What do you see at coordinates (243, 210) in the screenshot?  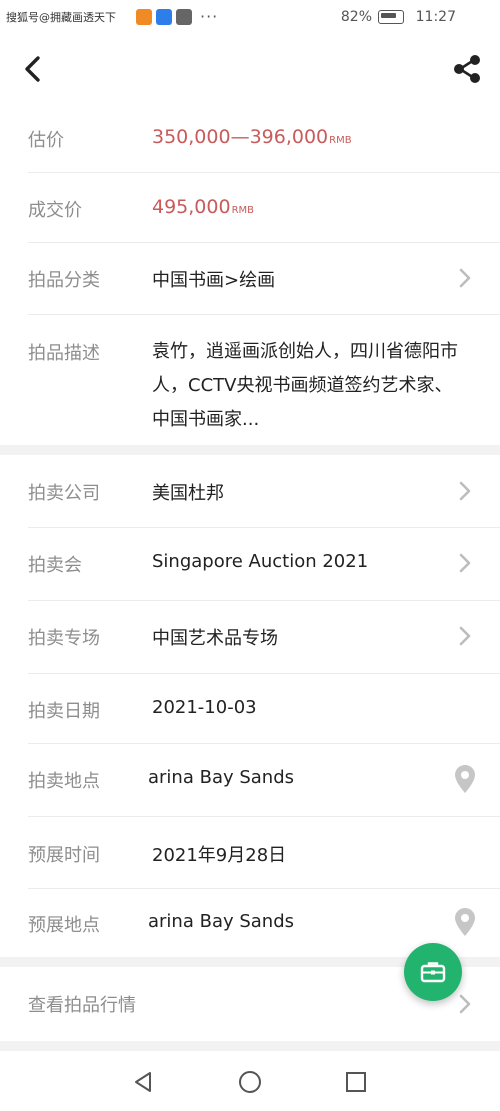 I see `sold-price-unit: RMB` at bounding box center [243, 210].